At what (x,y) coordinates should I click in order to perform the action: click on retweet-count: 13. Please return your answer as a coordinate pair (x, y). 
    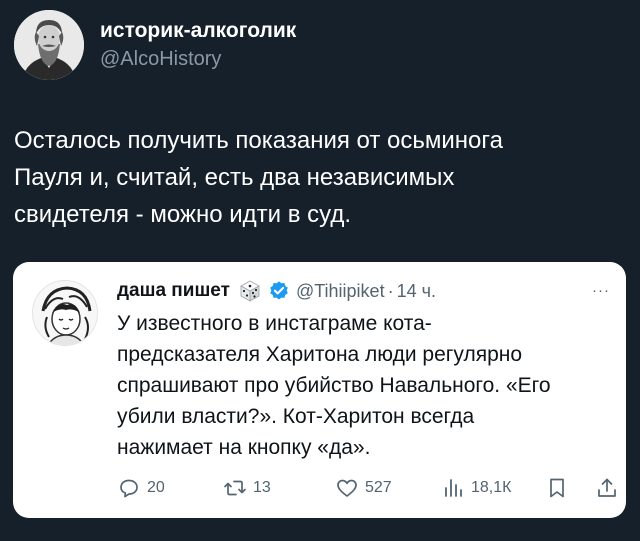
    Looking at the image, I should click on (262, 487).